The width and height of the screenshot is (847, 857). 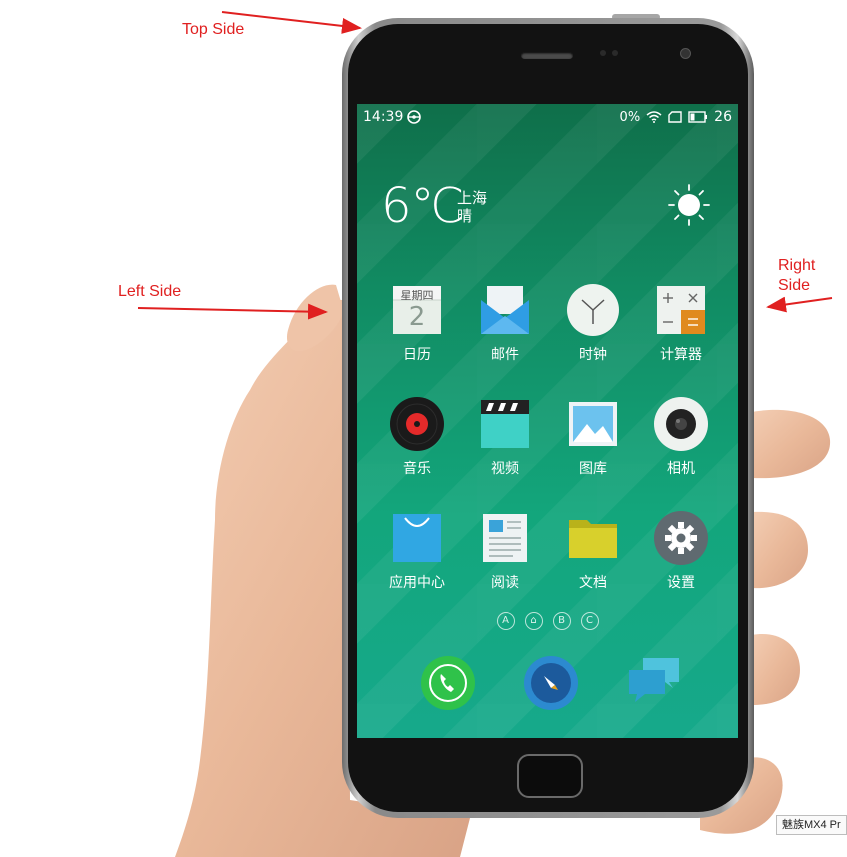 I want to click on calculator-icon, so click(x=681, y=310).